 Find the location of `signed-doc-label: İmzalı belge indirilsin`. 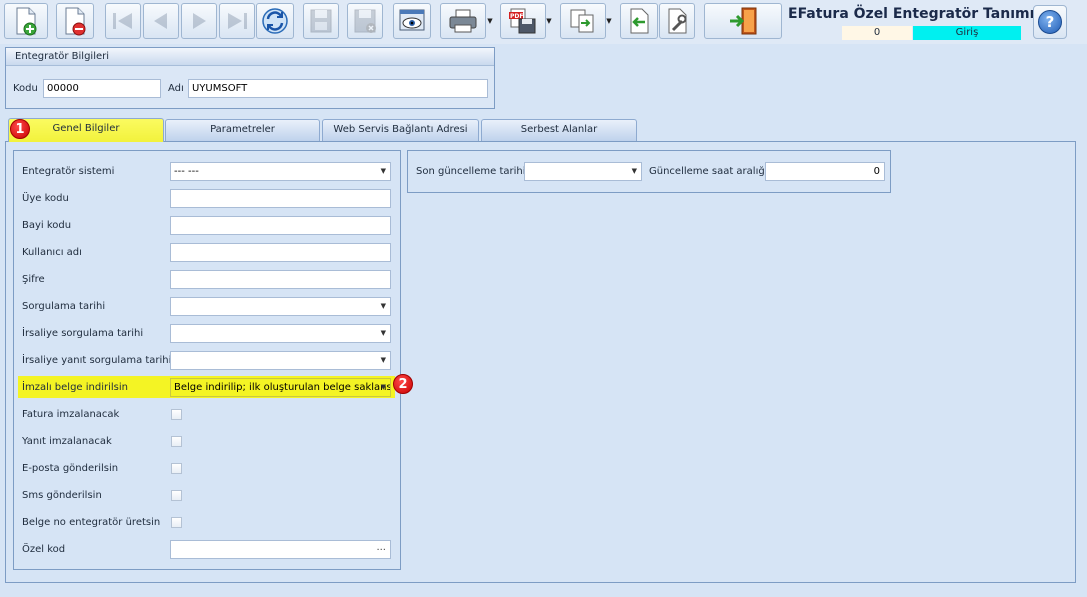

signed-doc-label: İmzalı belge indirilsin is located at coordinates (75, 387).